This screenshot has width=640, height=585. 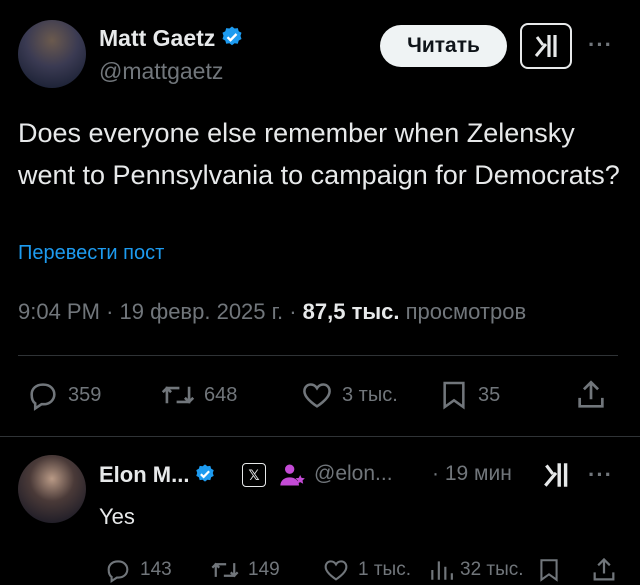 What do you see at coordinates (202, 311) in the screenshot?
I see `tweet-date: 19 февр. 2025 г.` at bounding box center [202, 311].